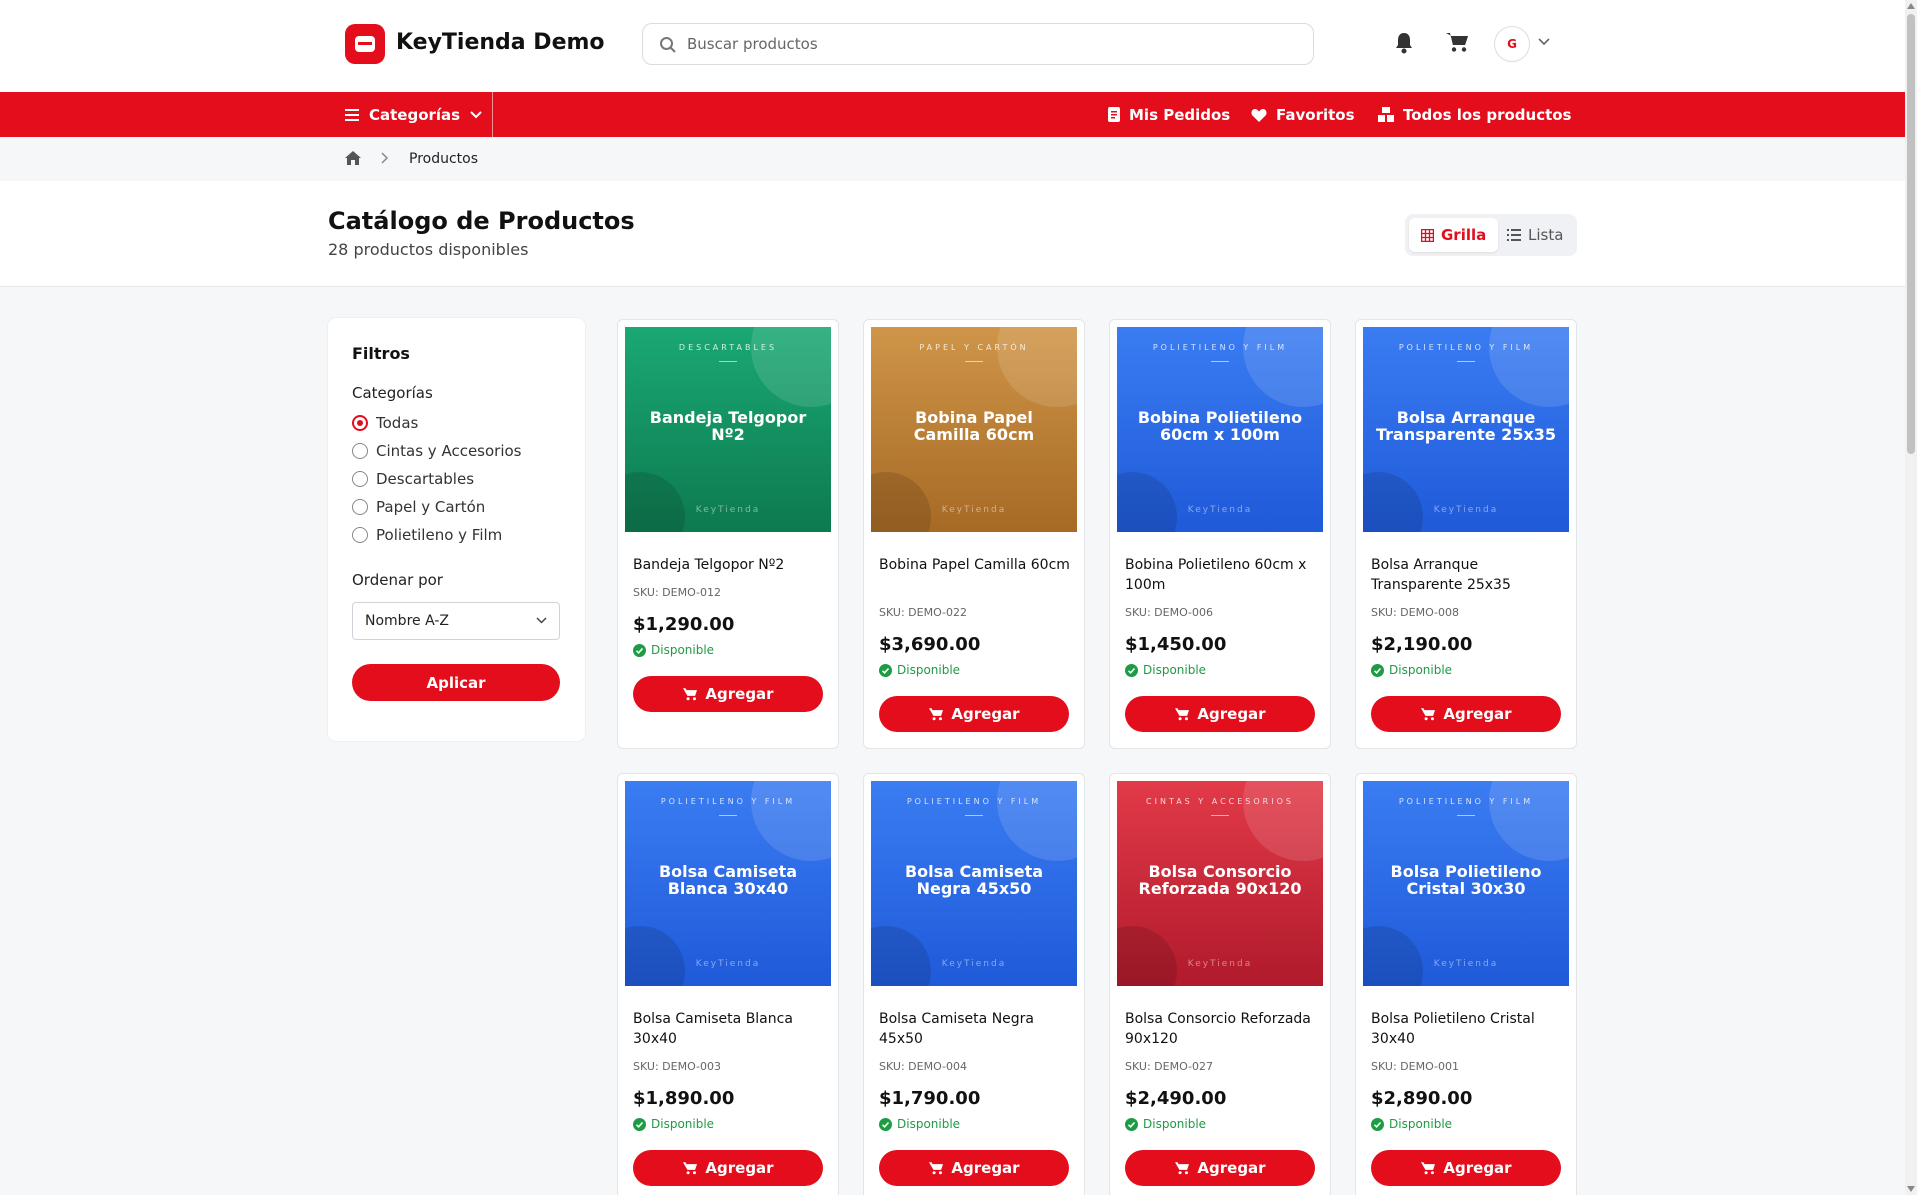 The width and height of the screenshot is (1917, 1195). What do you see at coordinates (1222, 1029) in the screenshot?
I see `product-name: Bolsa Consorcio Reforzada 90x120` at bounding box center [1222, 1029].